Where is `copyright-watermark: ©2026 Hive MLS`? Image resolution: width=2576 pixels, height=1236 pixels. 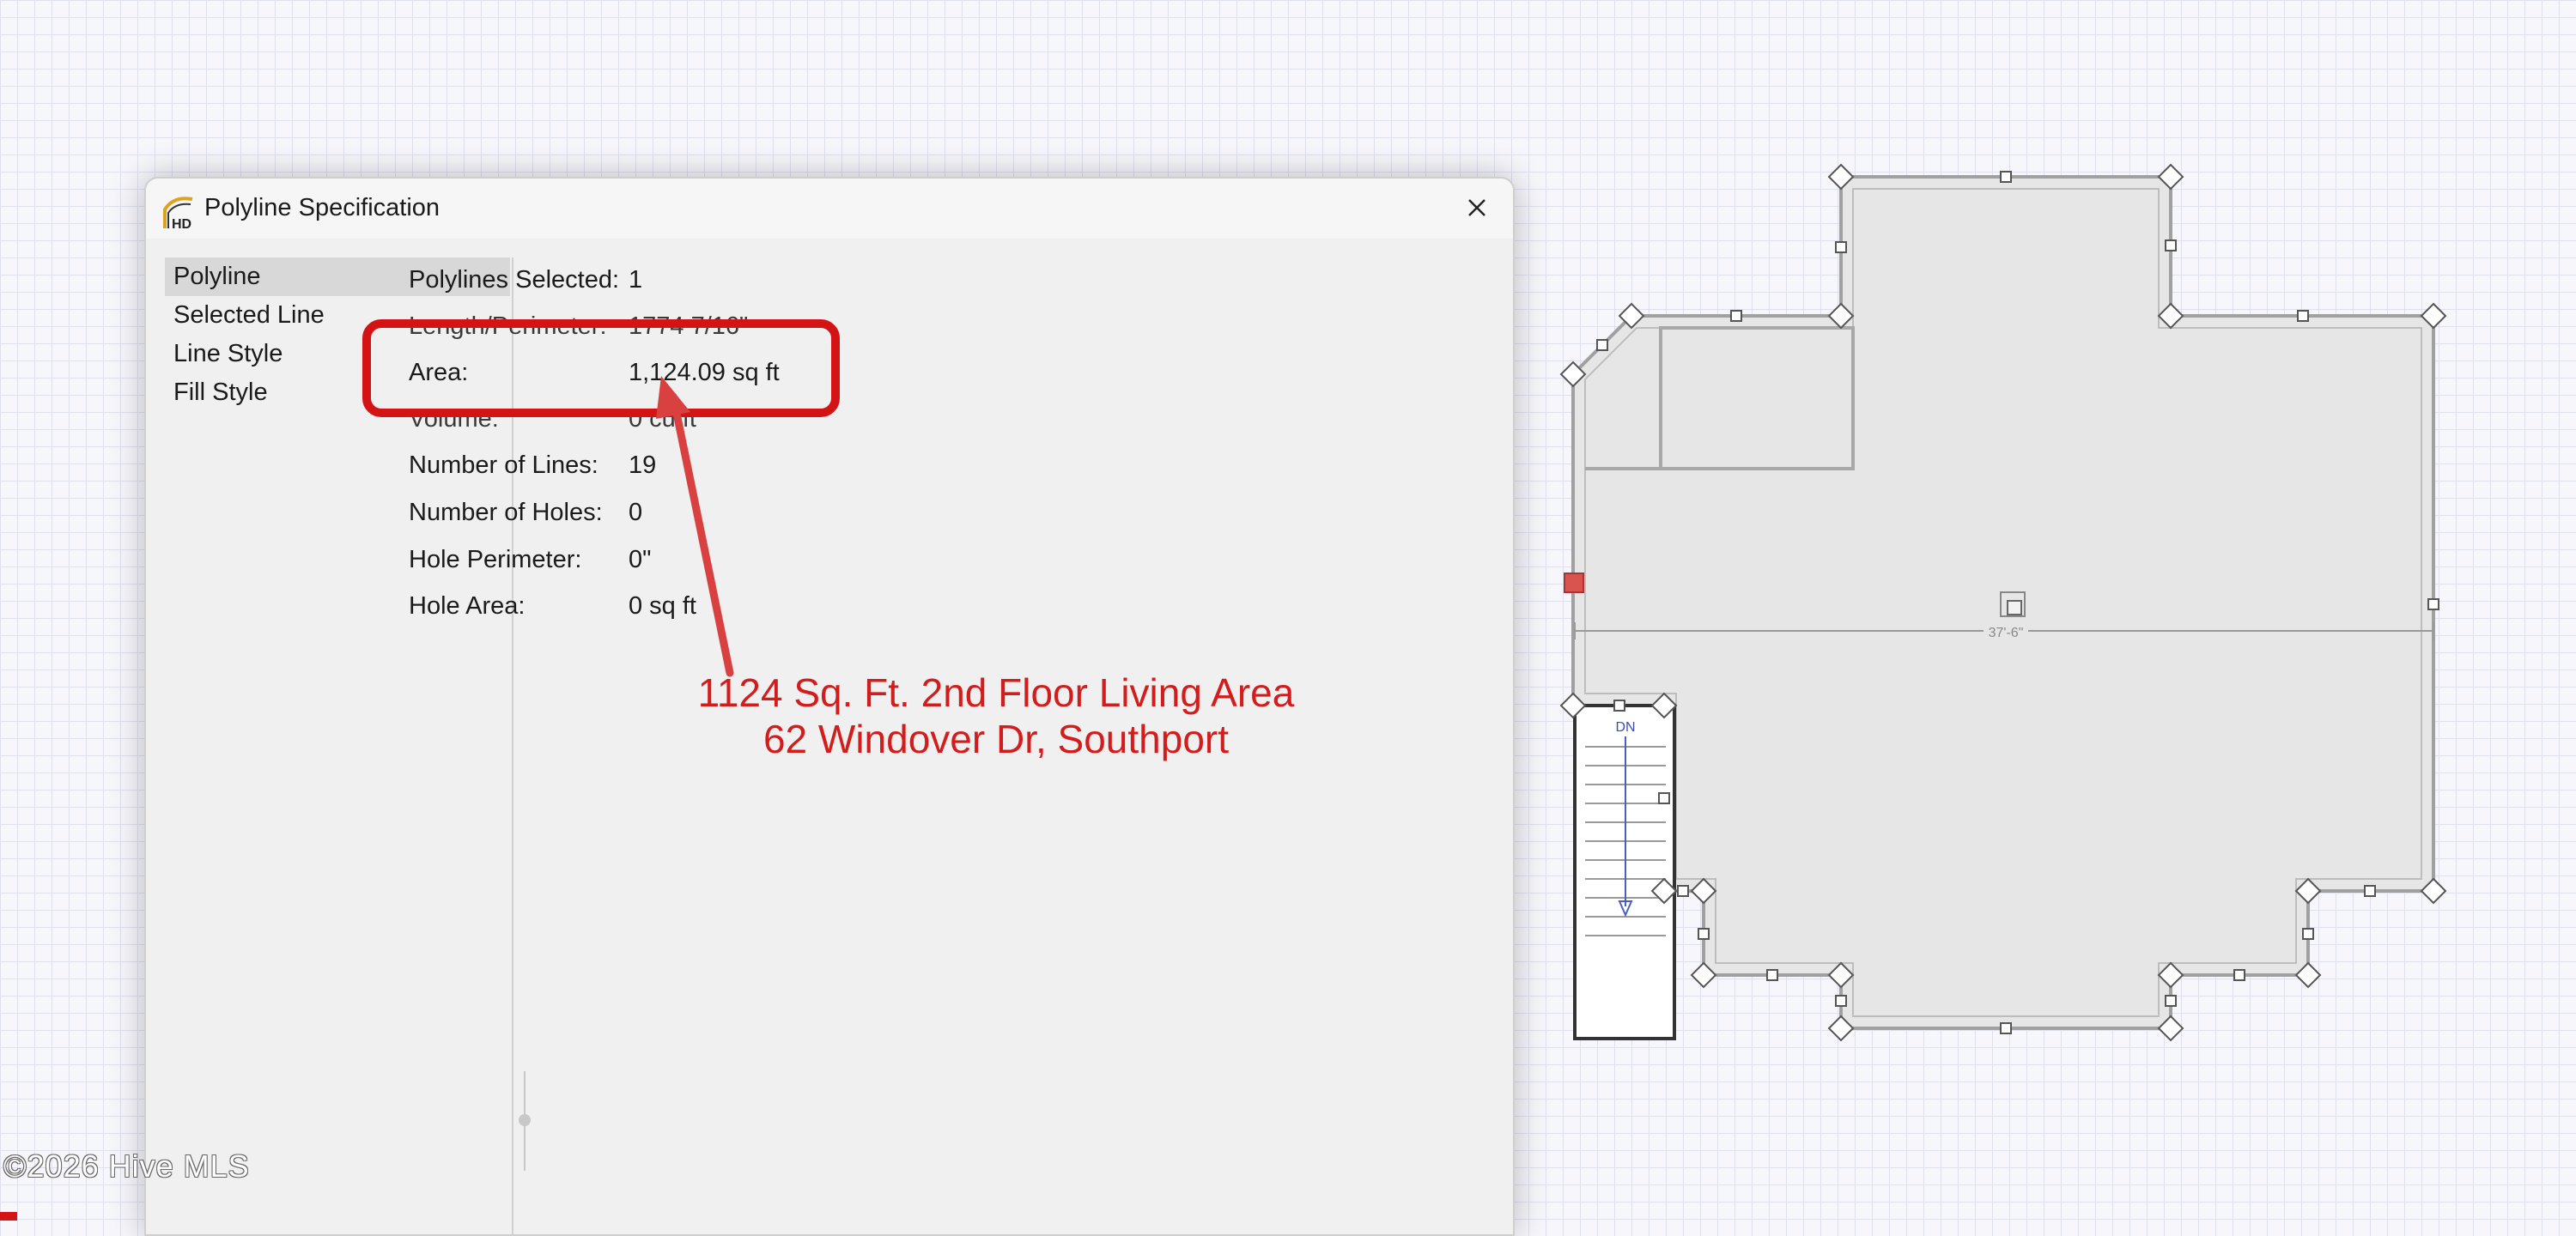 copyright-watermark: ©2026 Hive MLS is located at coordinates (127, 1166).